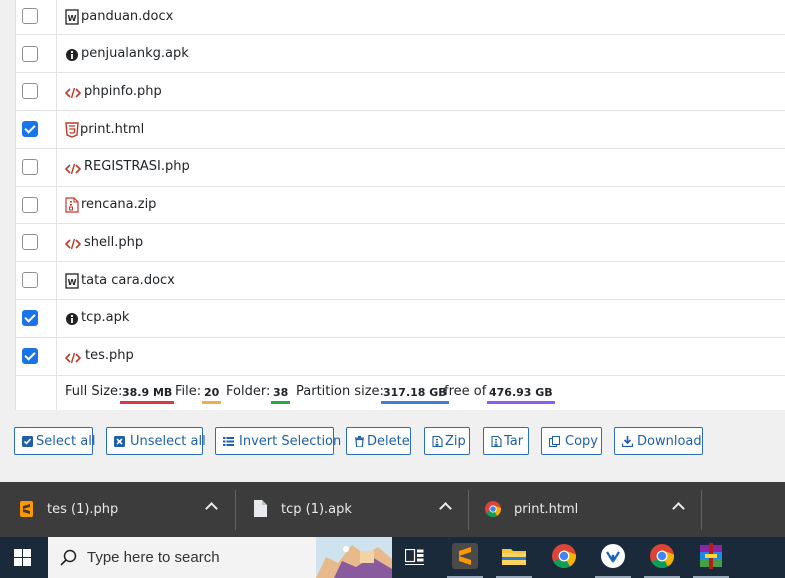 Image resolution: width=785 pixels, height=578 pixels. Describe the element at coordinates (514, 556) in the screenshot. I see `file-explorer-icon` at that location.